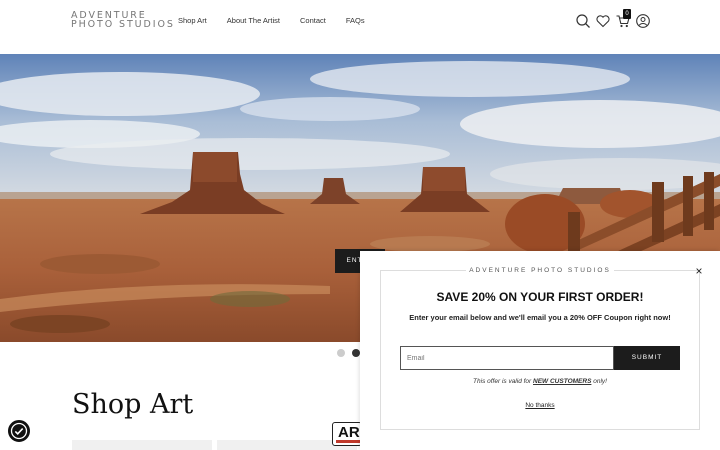 The image size is (720, 450). I want to click on popup-brand: ADVENTURE PHOTO STUDIOS, so click(540, 270).